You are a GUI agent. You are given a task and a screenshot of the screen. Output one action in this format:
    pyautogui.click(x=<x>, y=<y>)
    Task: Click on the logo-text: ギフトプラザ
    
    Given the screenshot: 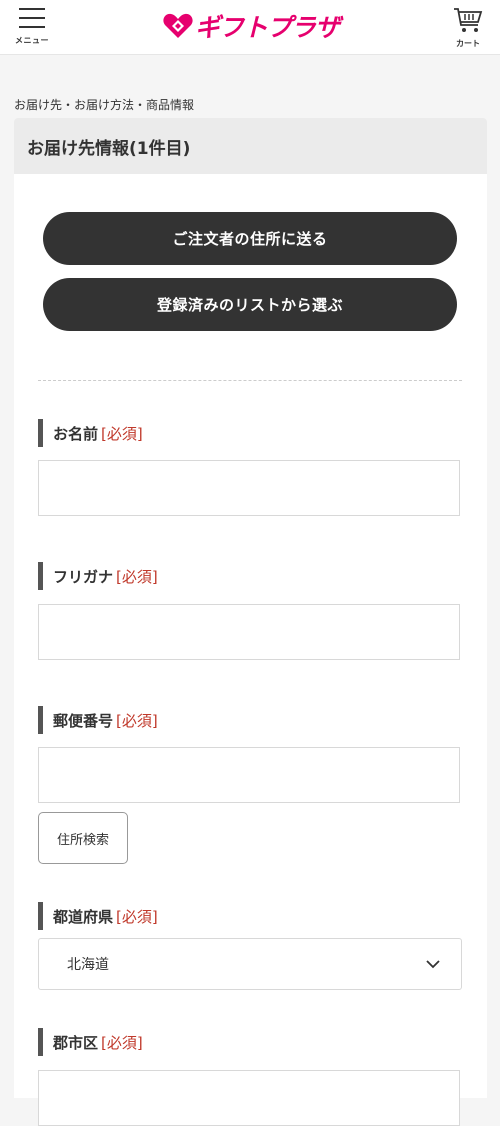 What is the action you would take?
    pyautogui.click(x=267, y=27)
    